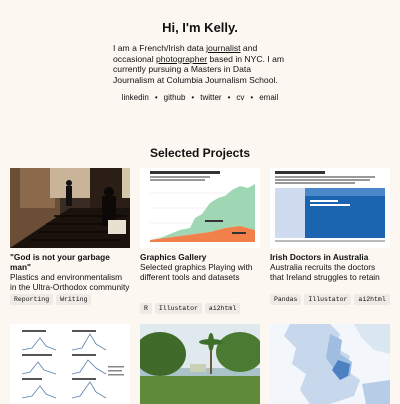 The width and height of the screenshot is (400, 404). I want to click on twitter-link: twitter, so click(210, 97).